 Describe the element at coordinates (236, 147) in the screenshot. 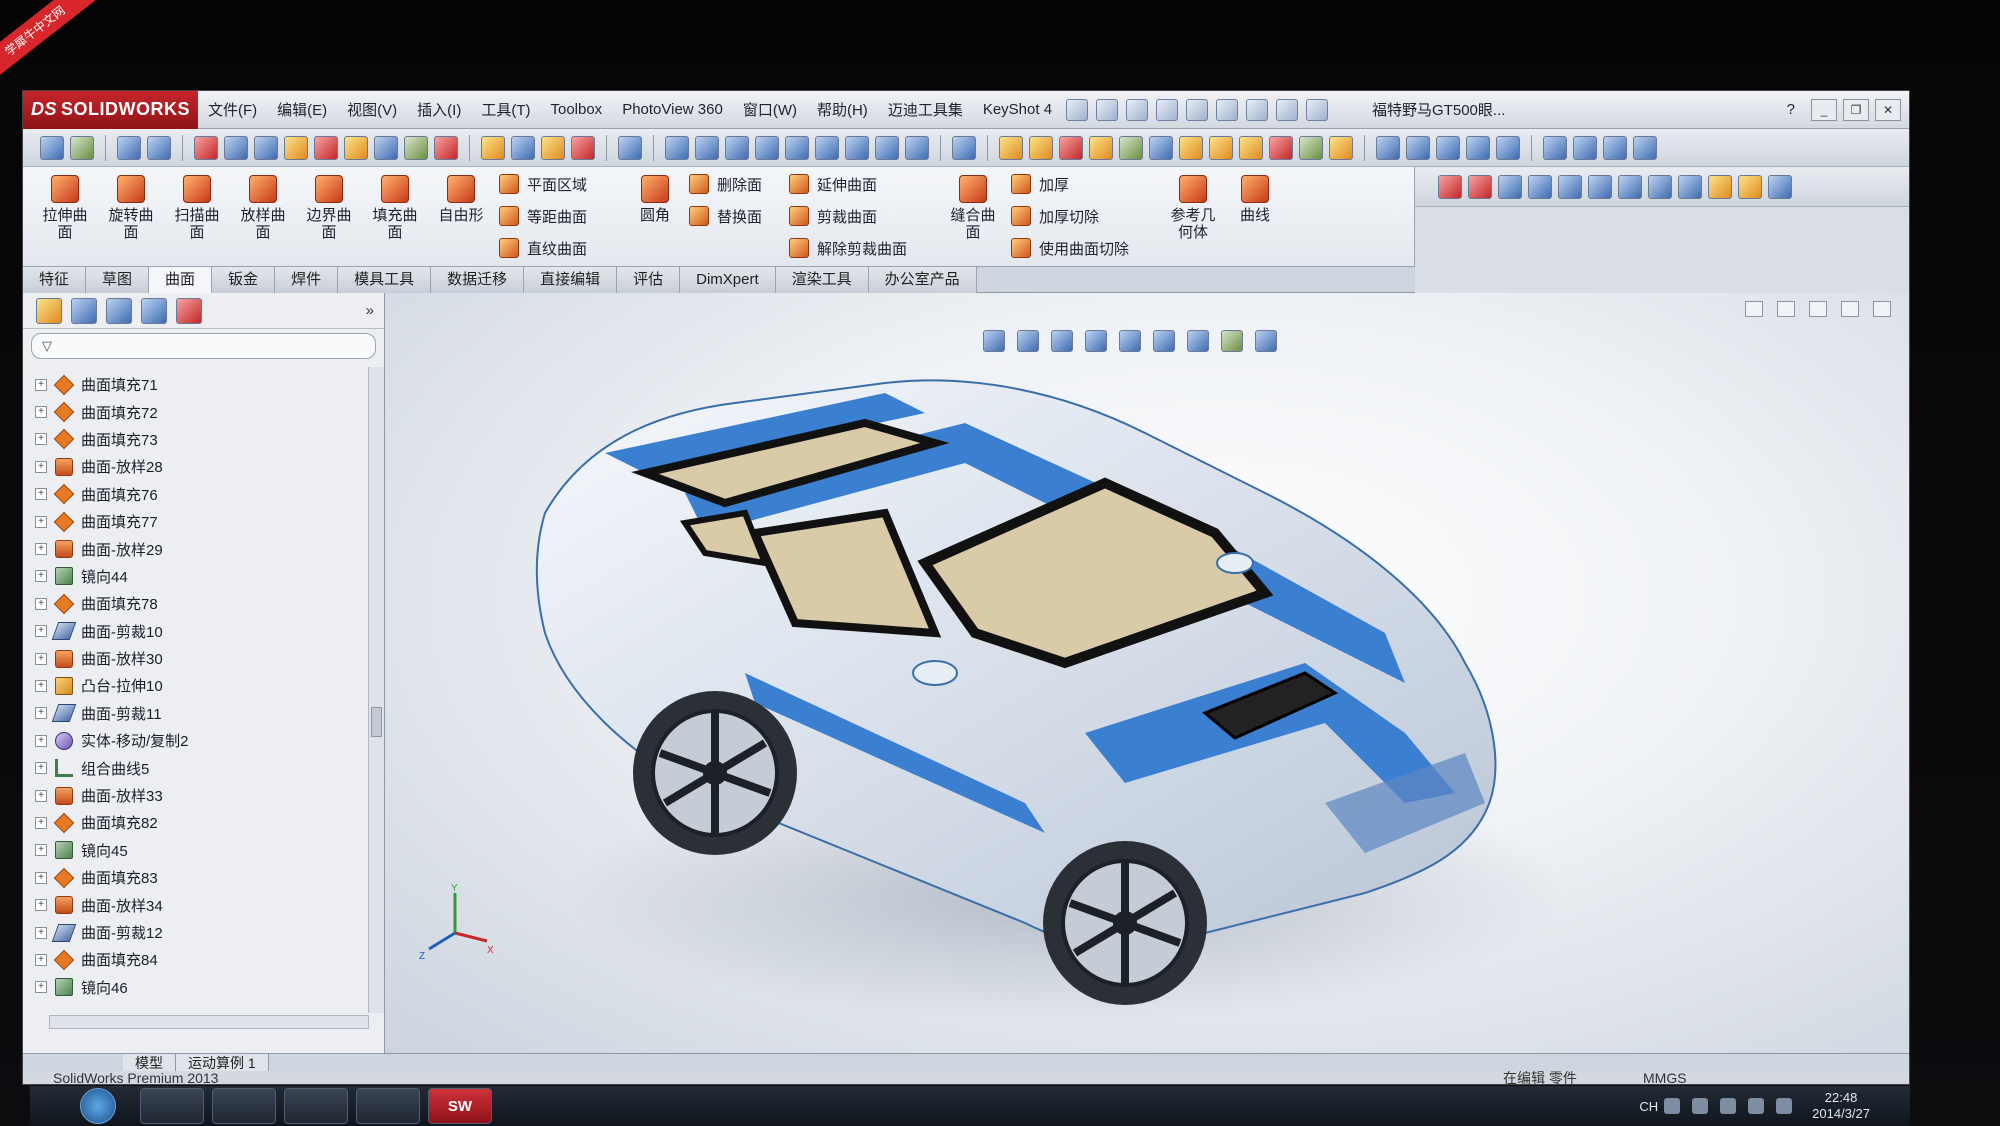

I see `measure-icon` at that location.